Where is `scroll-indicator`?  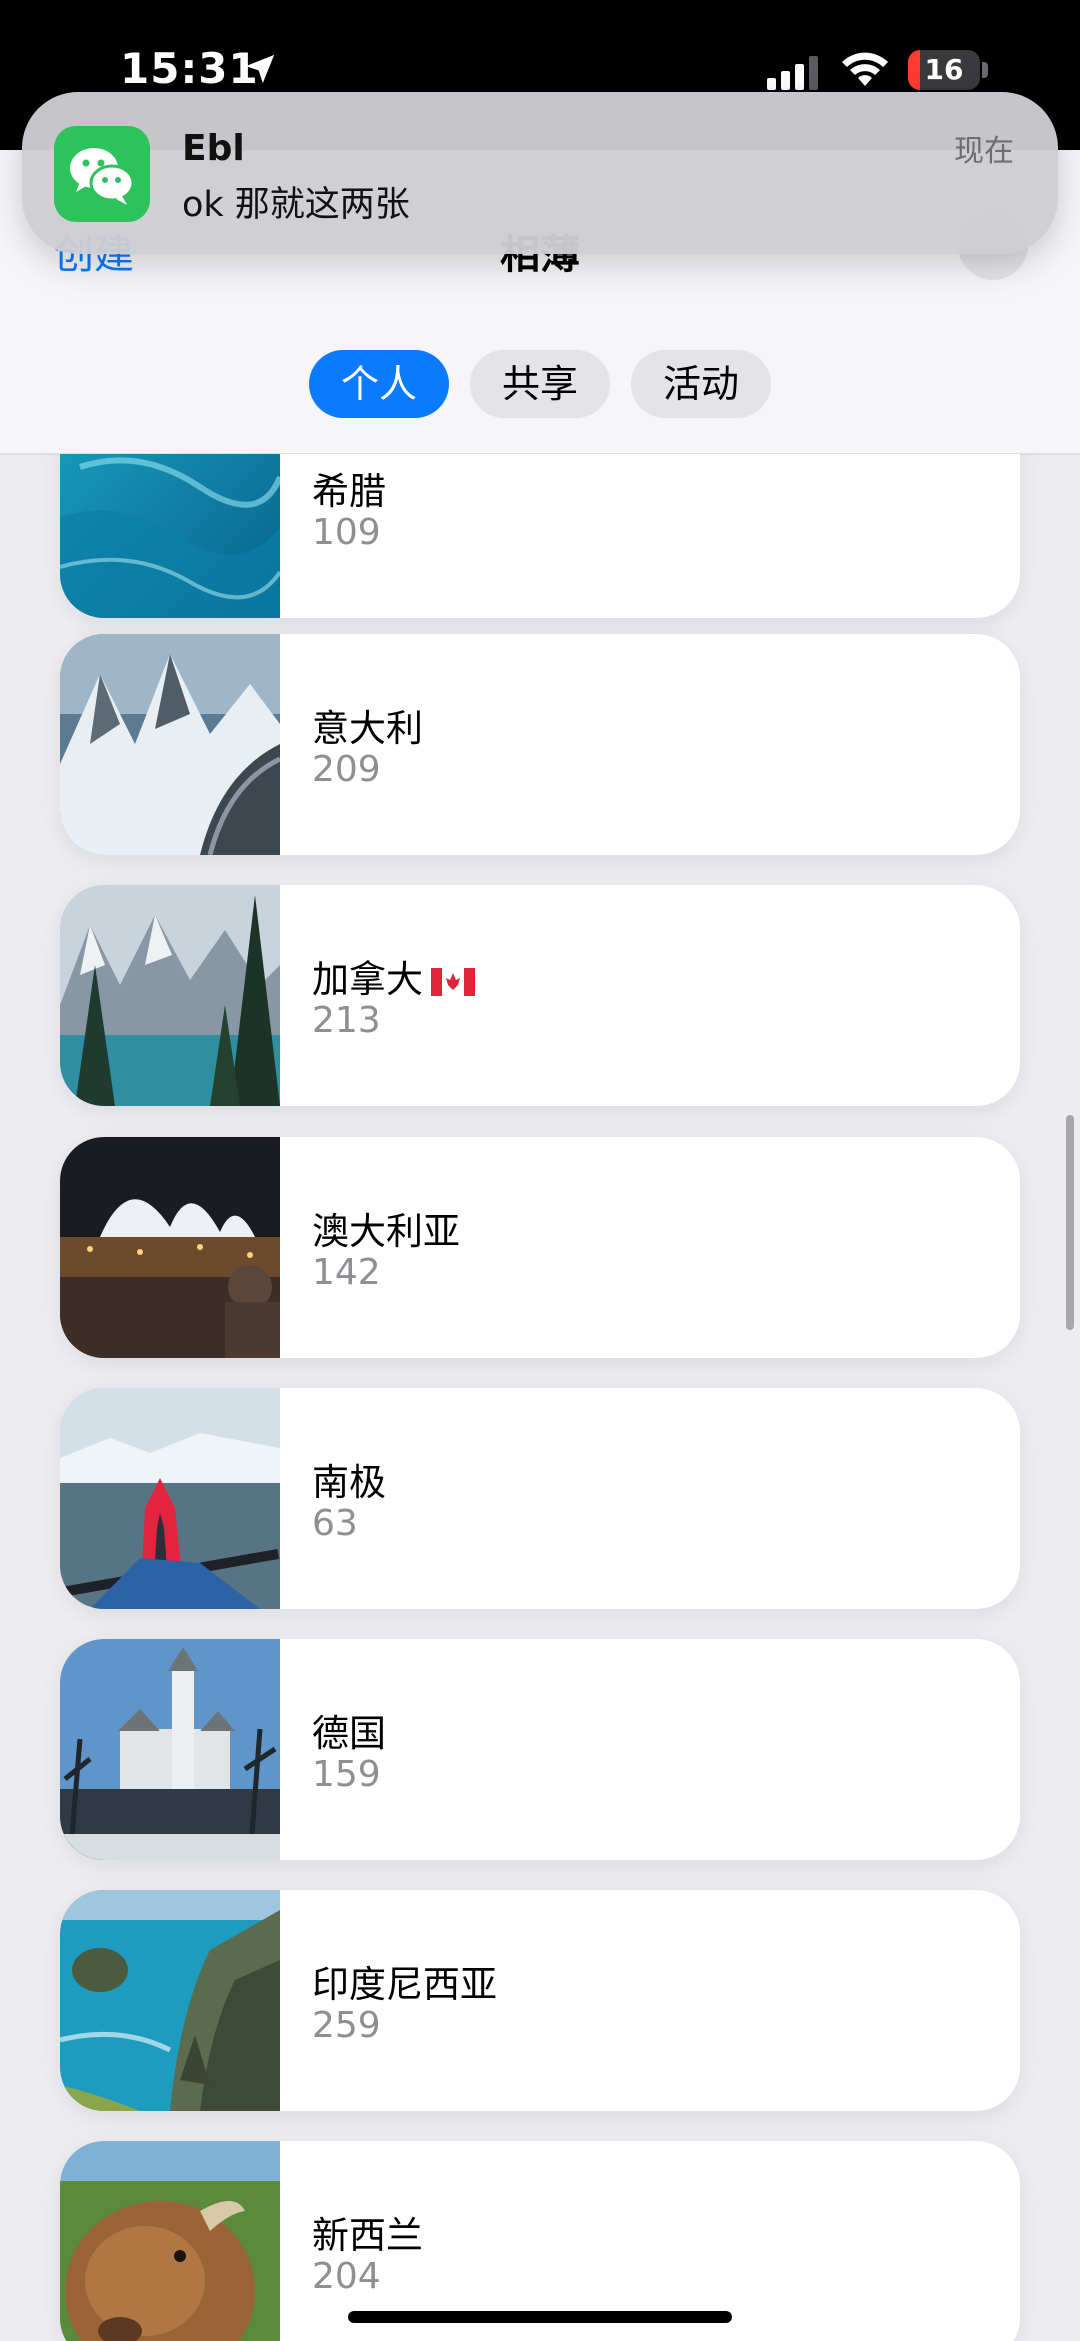 scroll-indicator is located at coordinates (1070, 1222).